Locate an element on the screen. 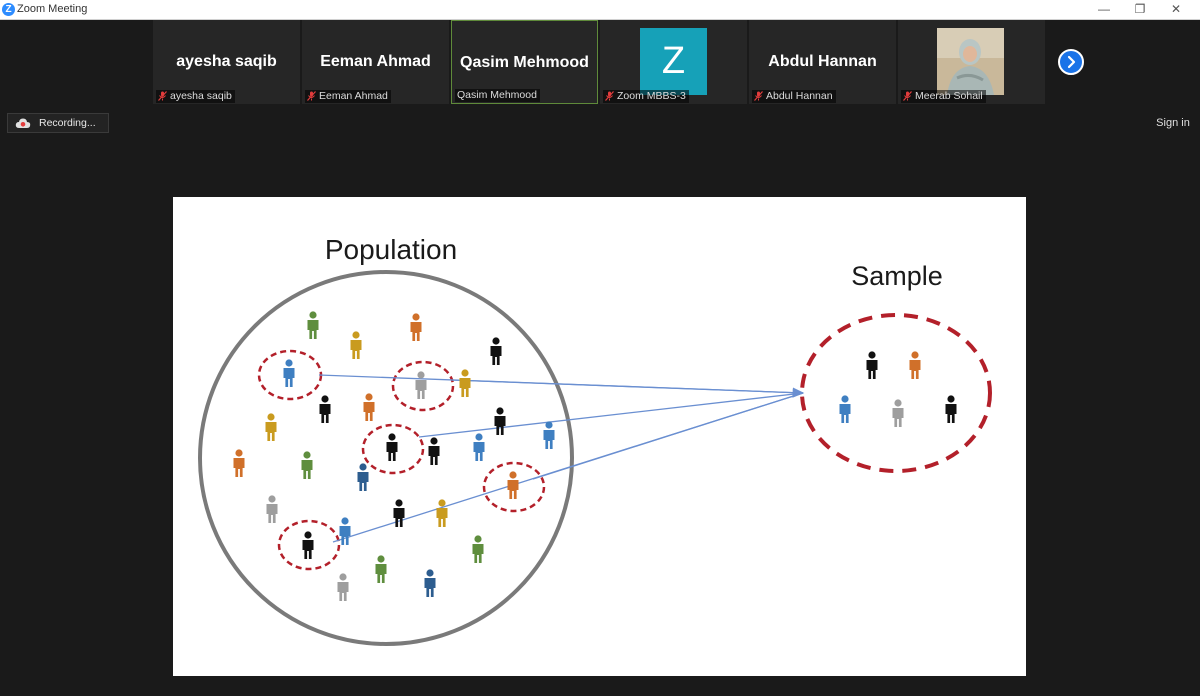  participant-label: Meerab Sohail is located at coordinates (943, 96).